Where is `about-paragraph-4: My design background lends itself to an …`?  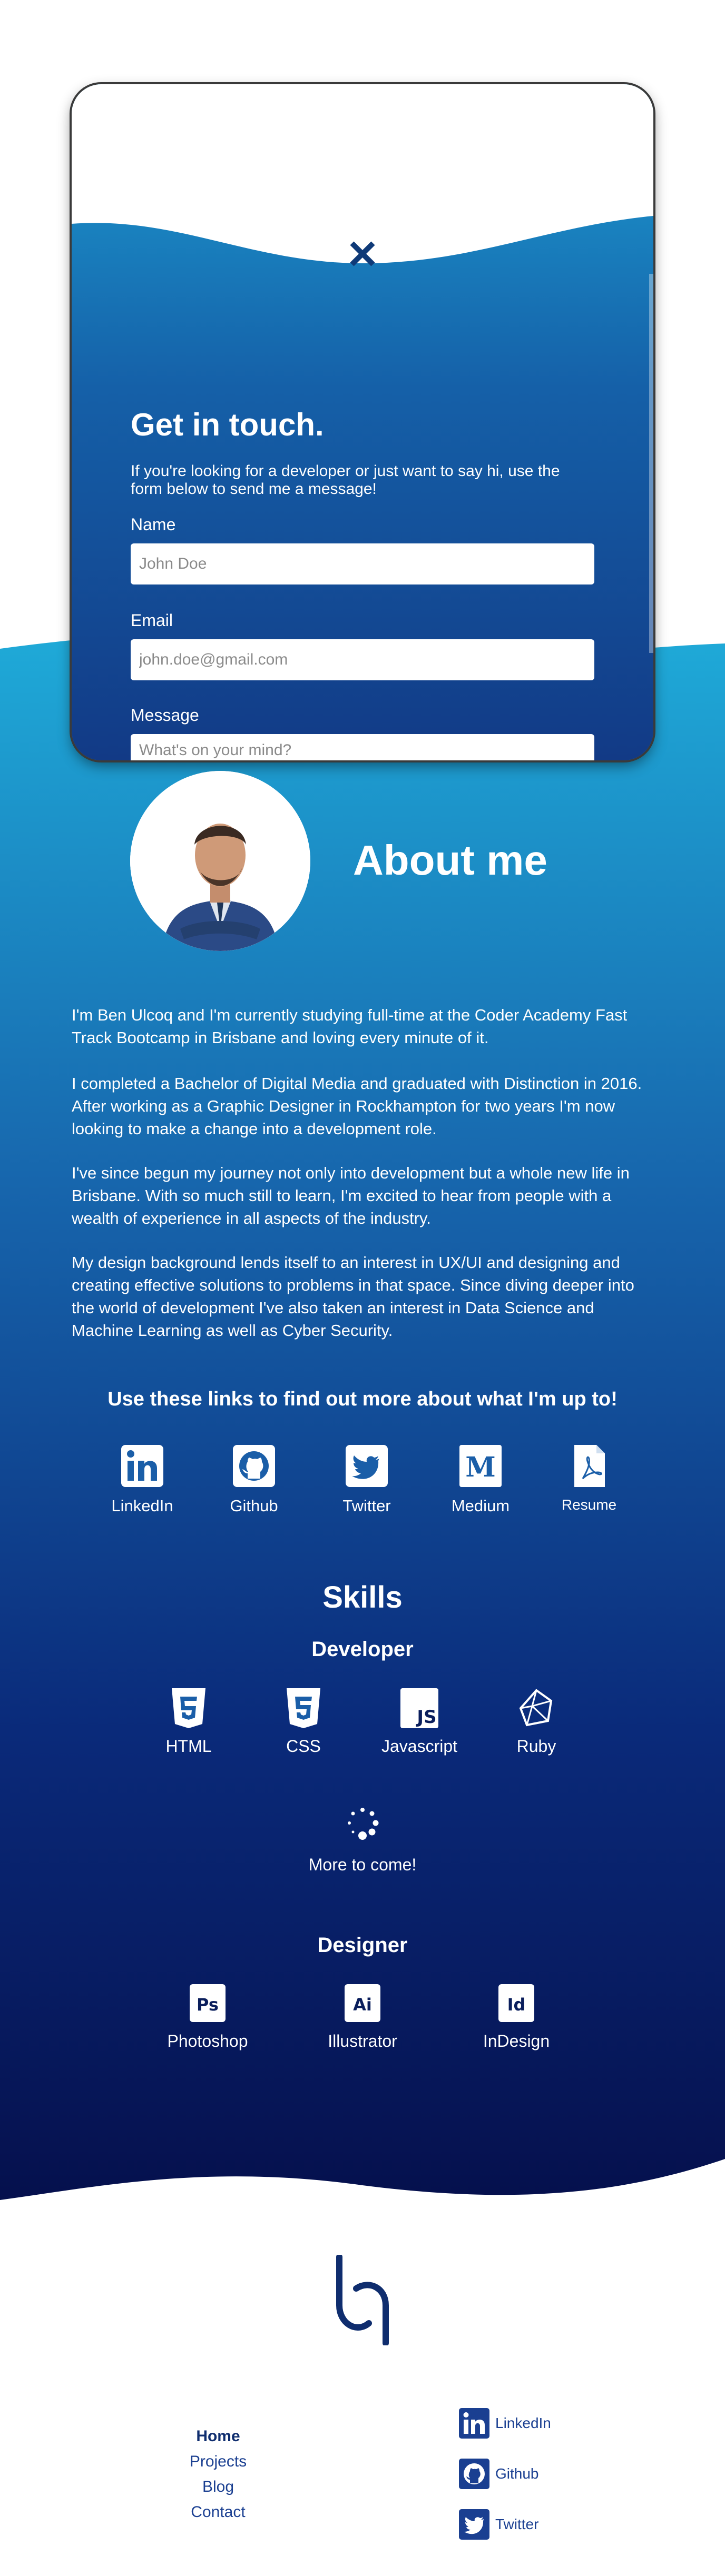
about-paragraph-4: My design background lends itself to an … is located at coordinates (353, 1296).